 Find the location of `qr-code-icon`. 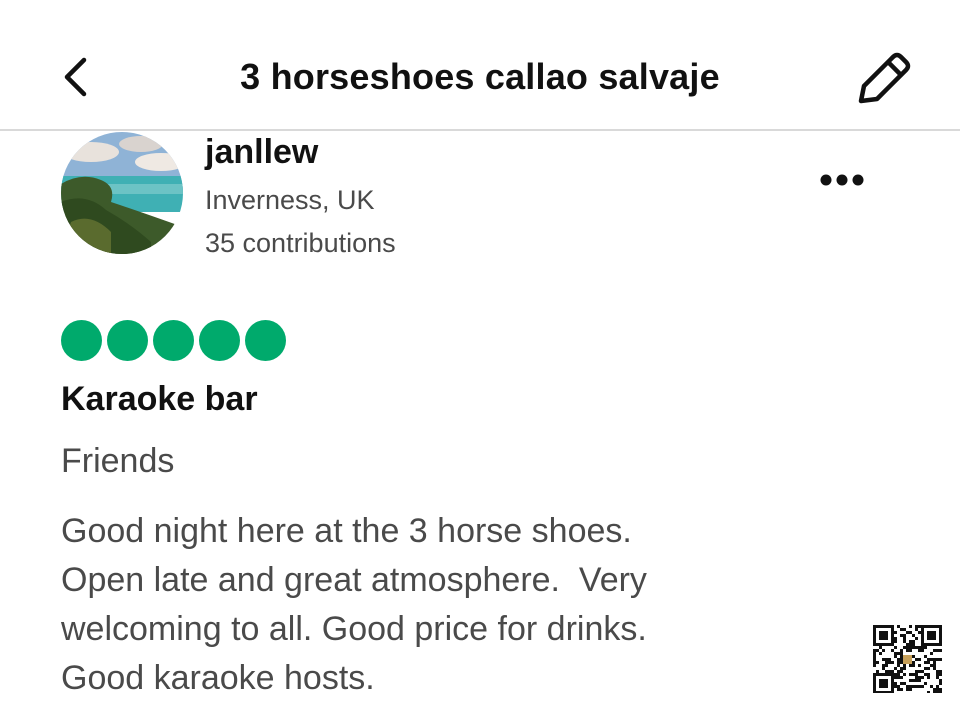

qr-code-icon is located at coordinates (908, 659).